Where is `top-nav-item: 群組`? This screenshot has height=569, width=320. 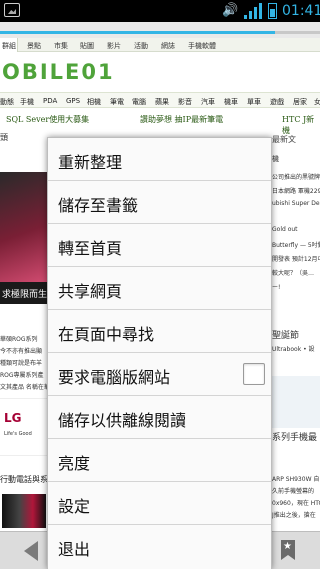
top-nav-item: 群組 is located at coordinates (9, 46).